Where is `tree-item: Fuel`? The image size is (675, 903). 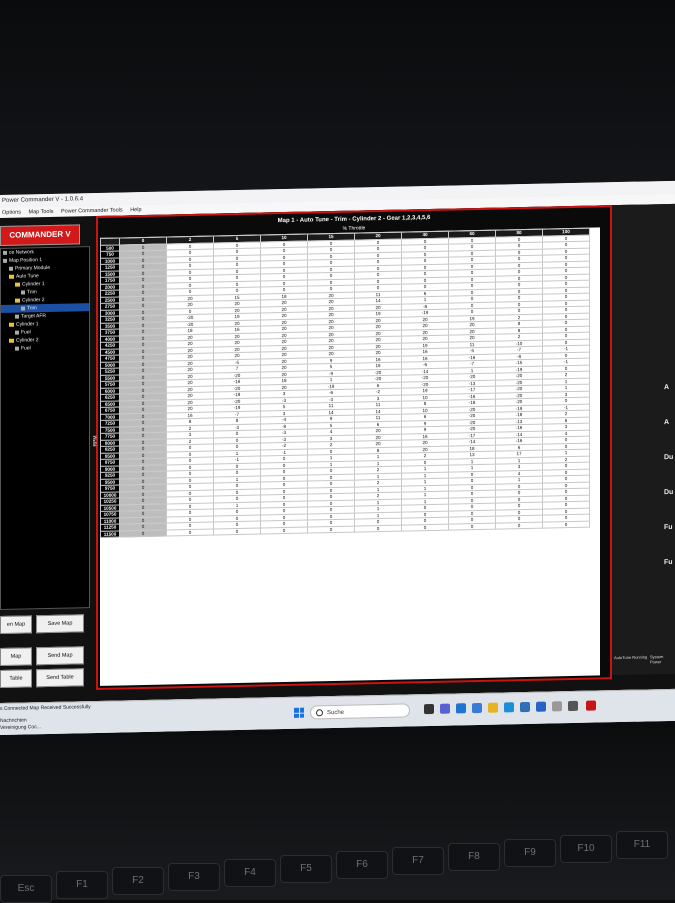
tree-item: Fuel is located at coordinates (45, 348).